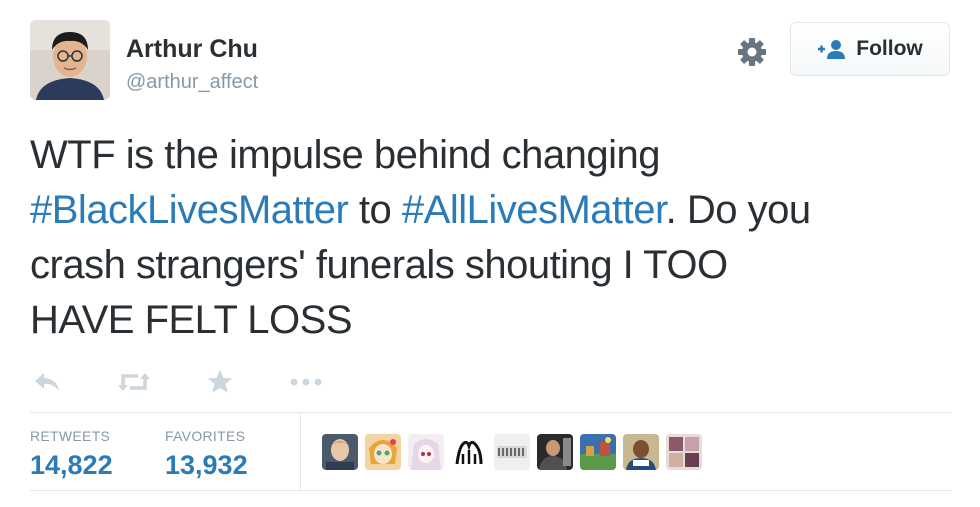 The image size is (980, 507). Describe the element at coordinates (889, 48) in the screenshot. I see `follow-button-label: Follow` at that location.